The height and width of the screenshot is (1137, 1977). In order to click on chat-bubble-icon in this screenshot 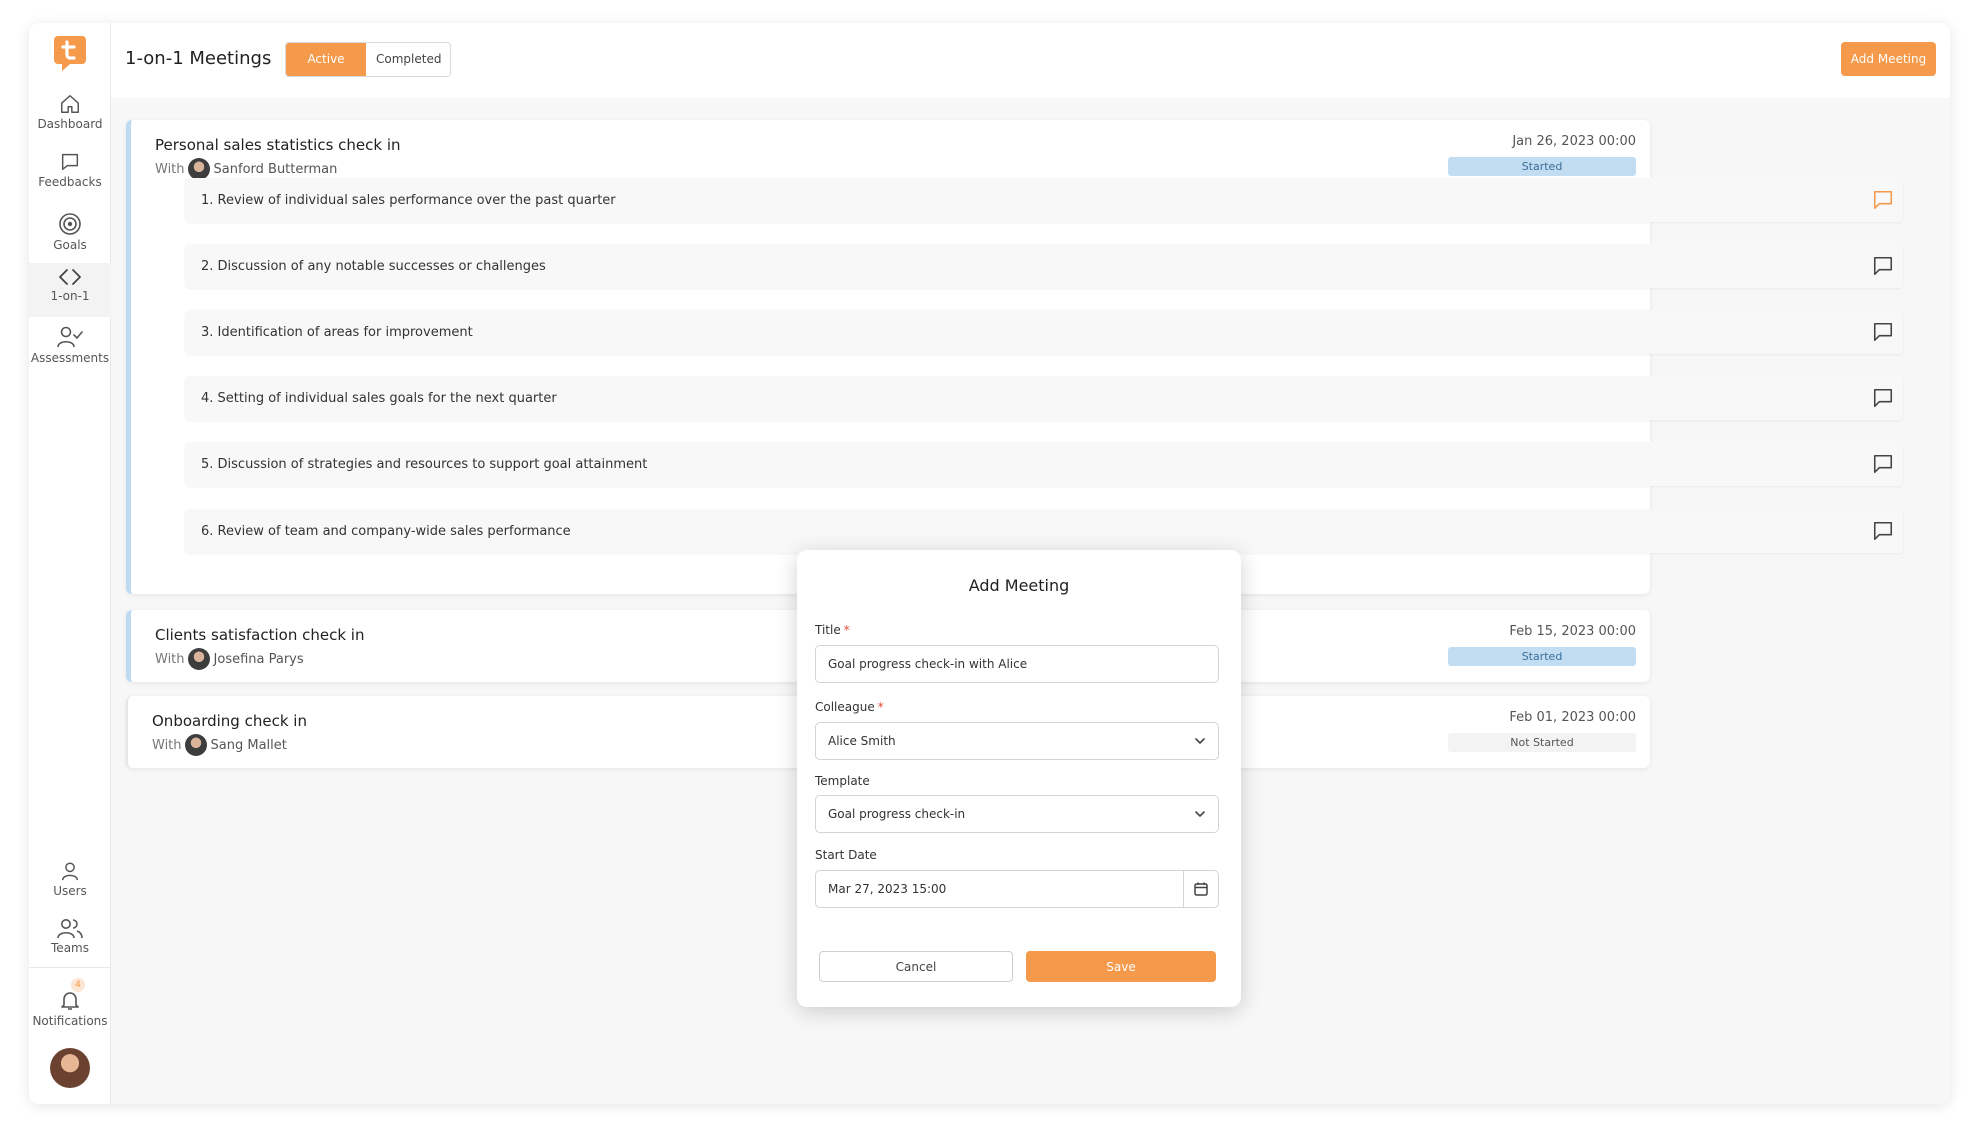, I will do `click(70, 162)`.